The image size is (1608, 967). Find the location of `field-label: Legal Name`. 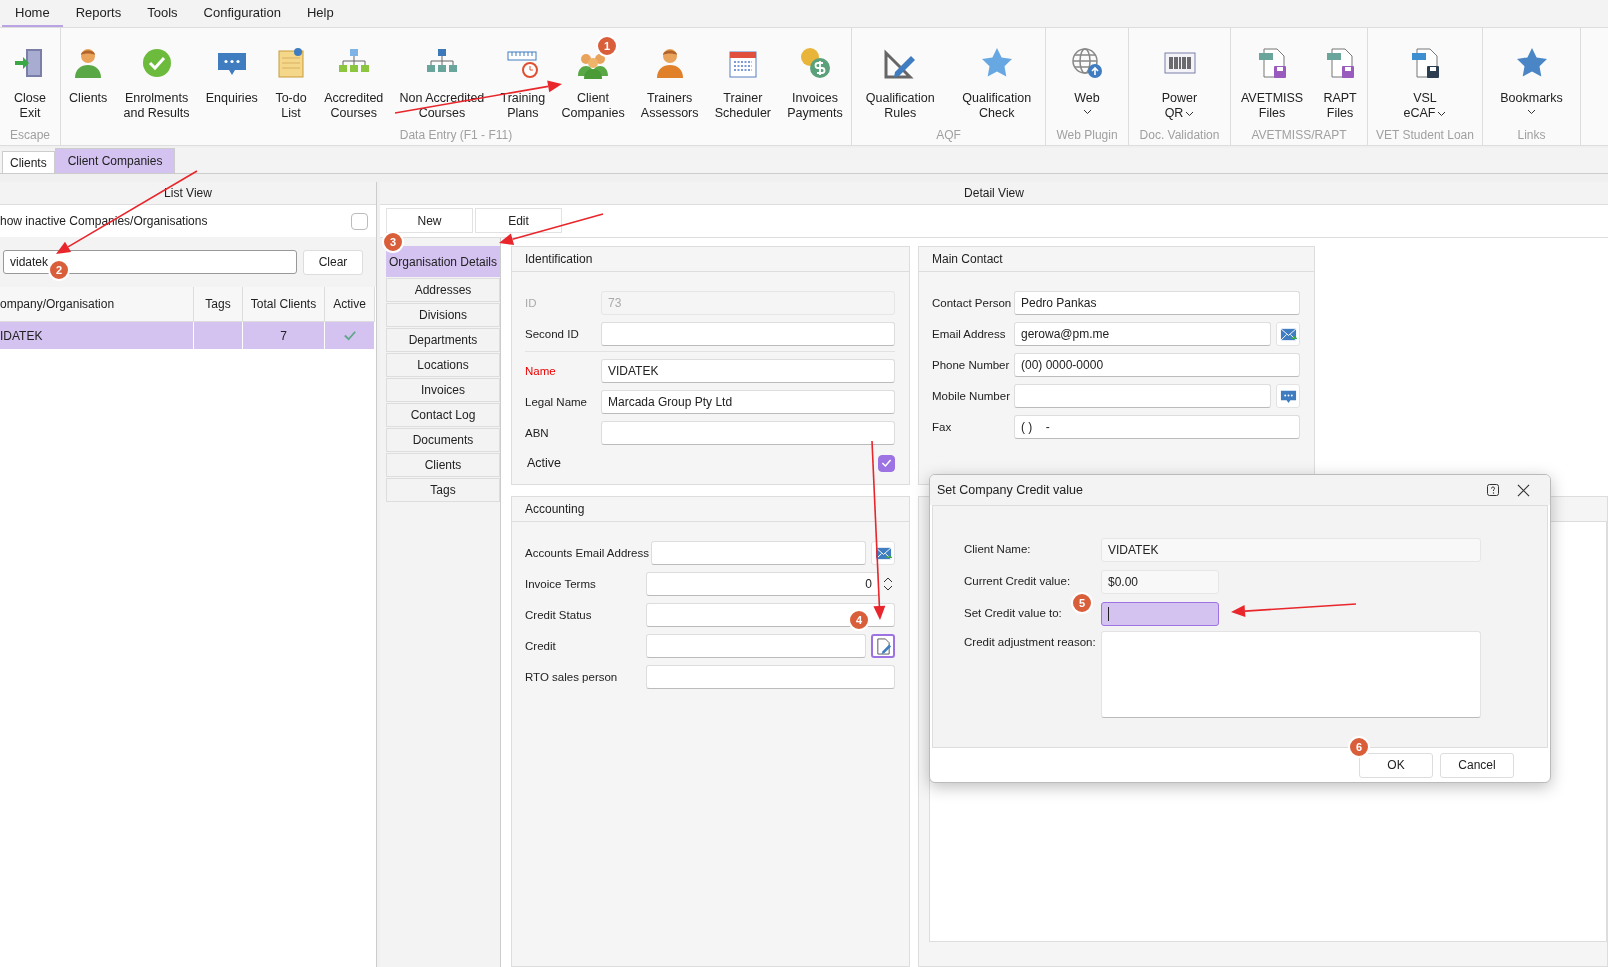

field-label: Legal Name is located at coordinates (556, 402).